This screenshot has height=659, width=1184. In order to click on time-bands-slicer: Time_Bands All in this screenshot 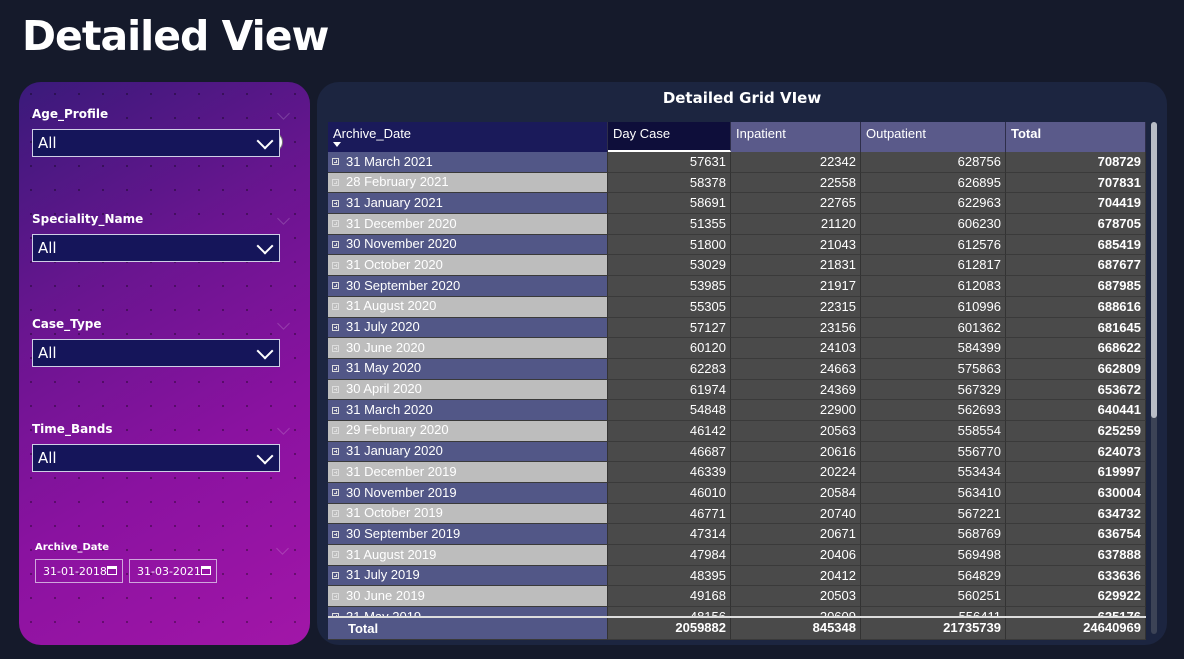, I will do `click(161, 447)`.